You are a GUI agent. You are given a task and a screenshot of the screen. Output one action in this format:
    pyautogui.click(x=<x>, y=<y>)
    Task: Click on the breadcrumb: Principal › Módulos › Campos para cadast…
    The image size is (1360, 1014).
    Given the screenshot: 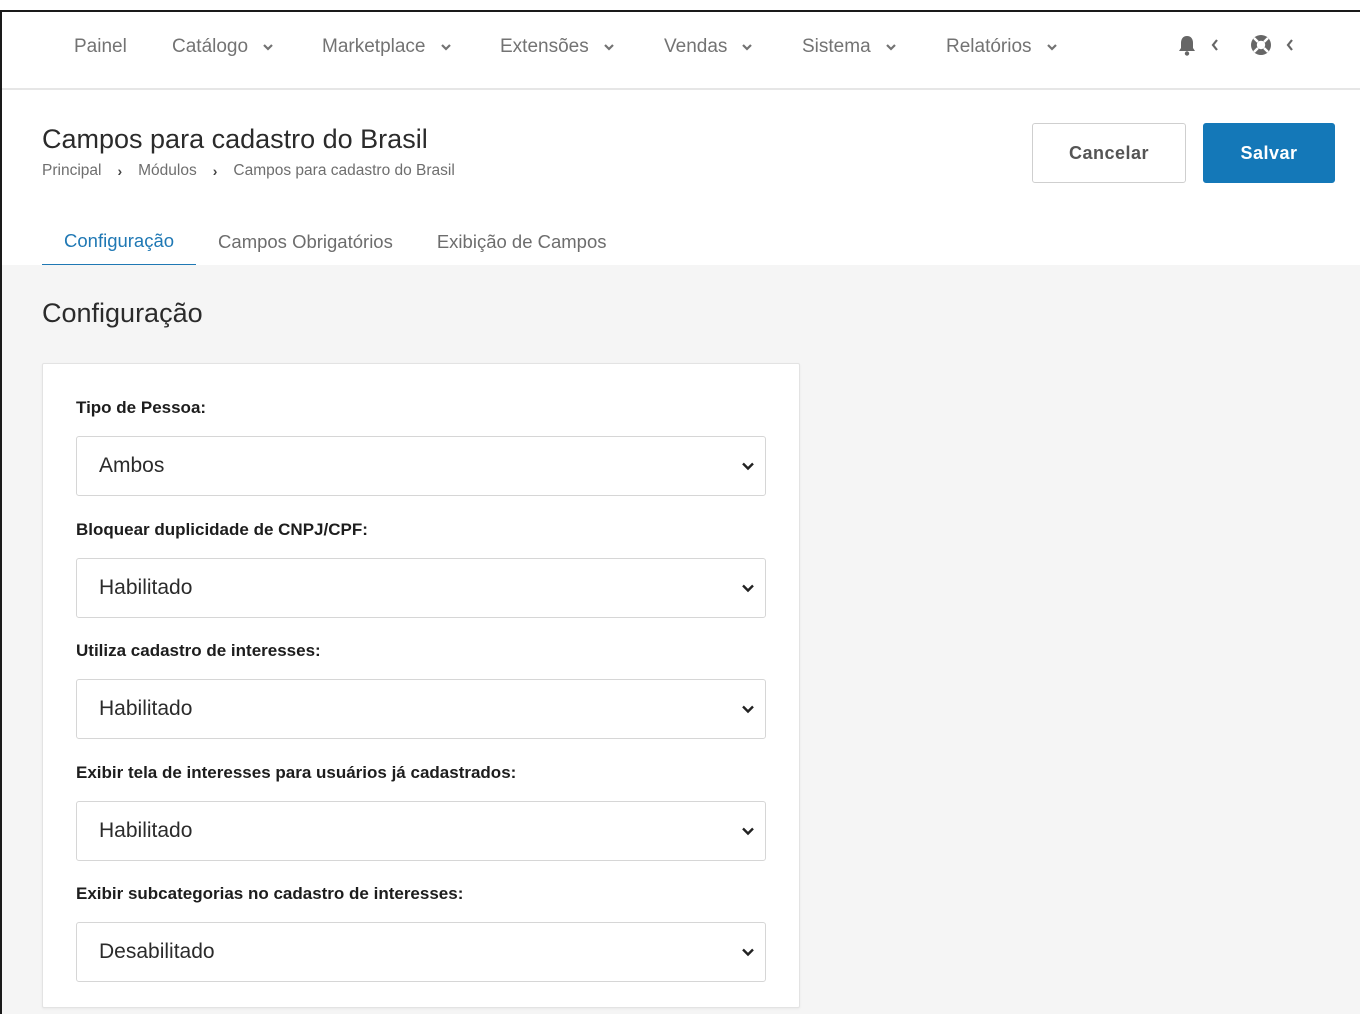 What is the action you would take?
    pyautogui.click(x=248, y=171)
    